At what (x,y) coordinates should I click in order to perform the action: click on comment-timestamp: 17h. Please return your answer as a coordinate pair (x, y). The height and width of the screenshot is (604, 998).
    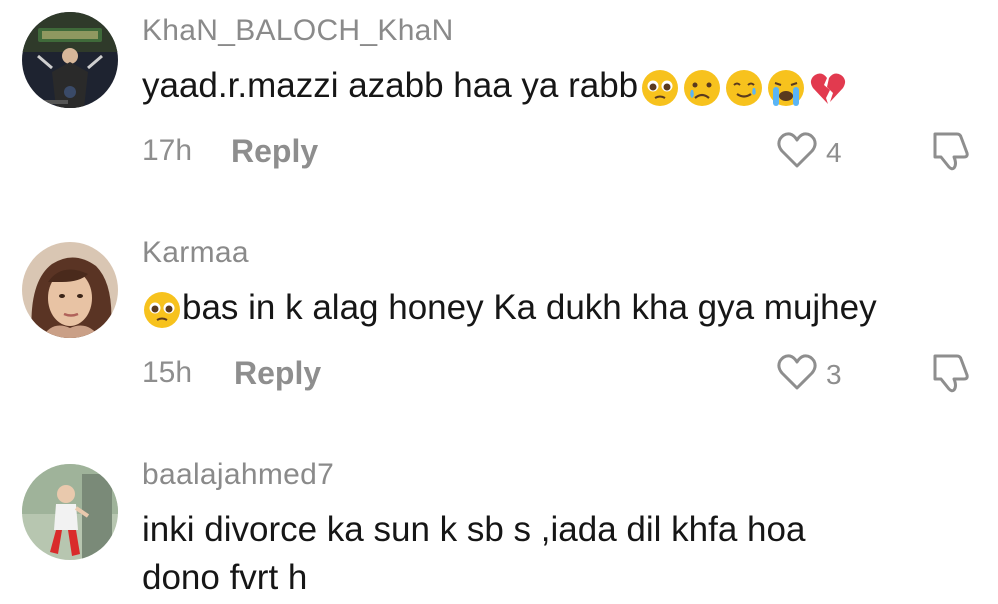
    Looking at the image, I should click on (167, 150).